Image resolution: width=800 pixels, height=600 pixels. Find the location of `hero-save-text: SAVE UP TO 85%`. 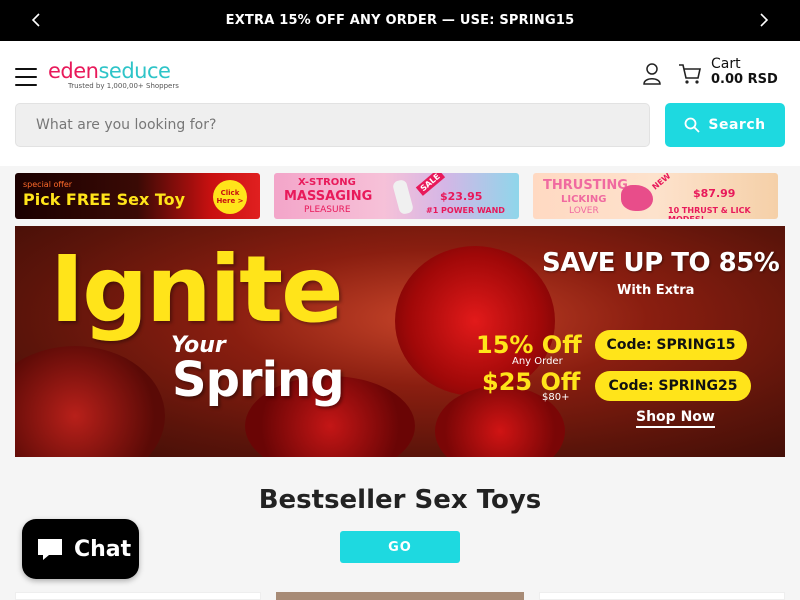

hero-save-text: SAVE UP TO 85% is located at coordinates (661, 263).